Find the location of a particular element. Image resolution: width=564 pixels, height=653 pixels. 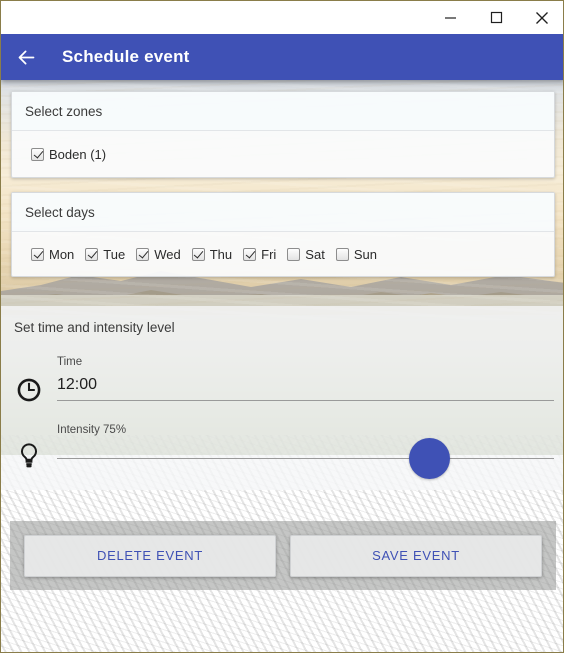

time-row: Time 12:00 is located at coordinates (282, 379).